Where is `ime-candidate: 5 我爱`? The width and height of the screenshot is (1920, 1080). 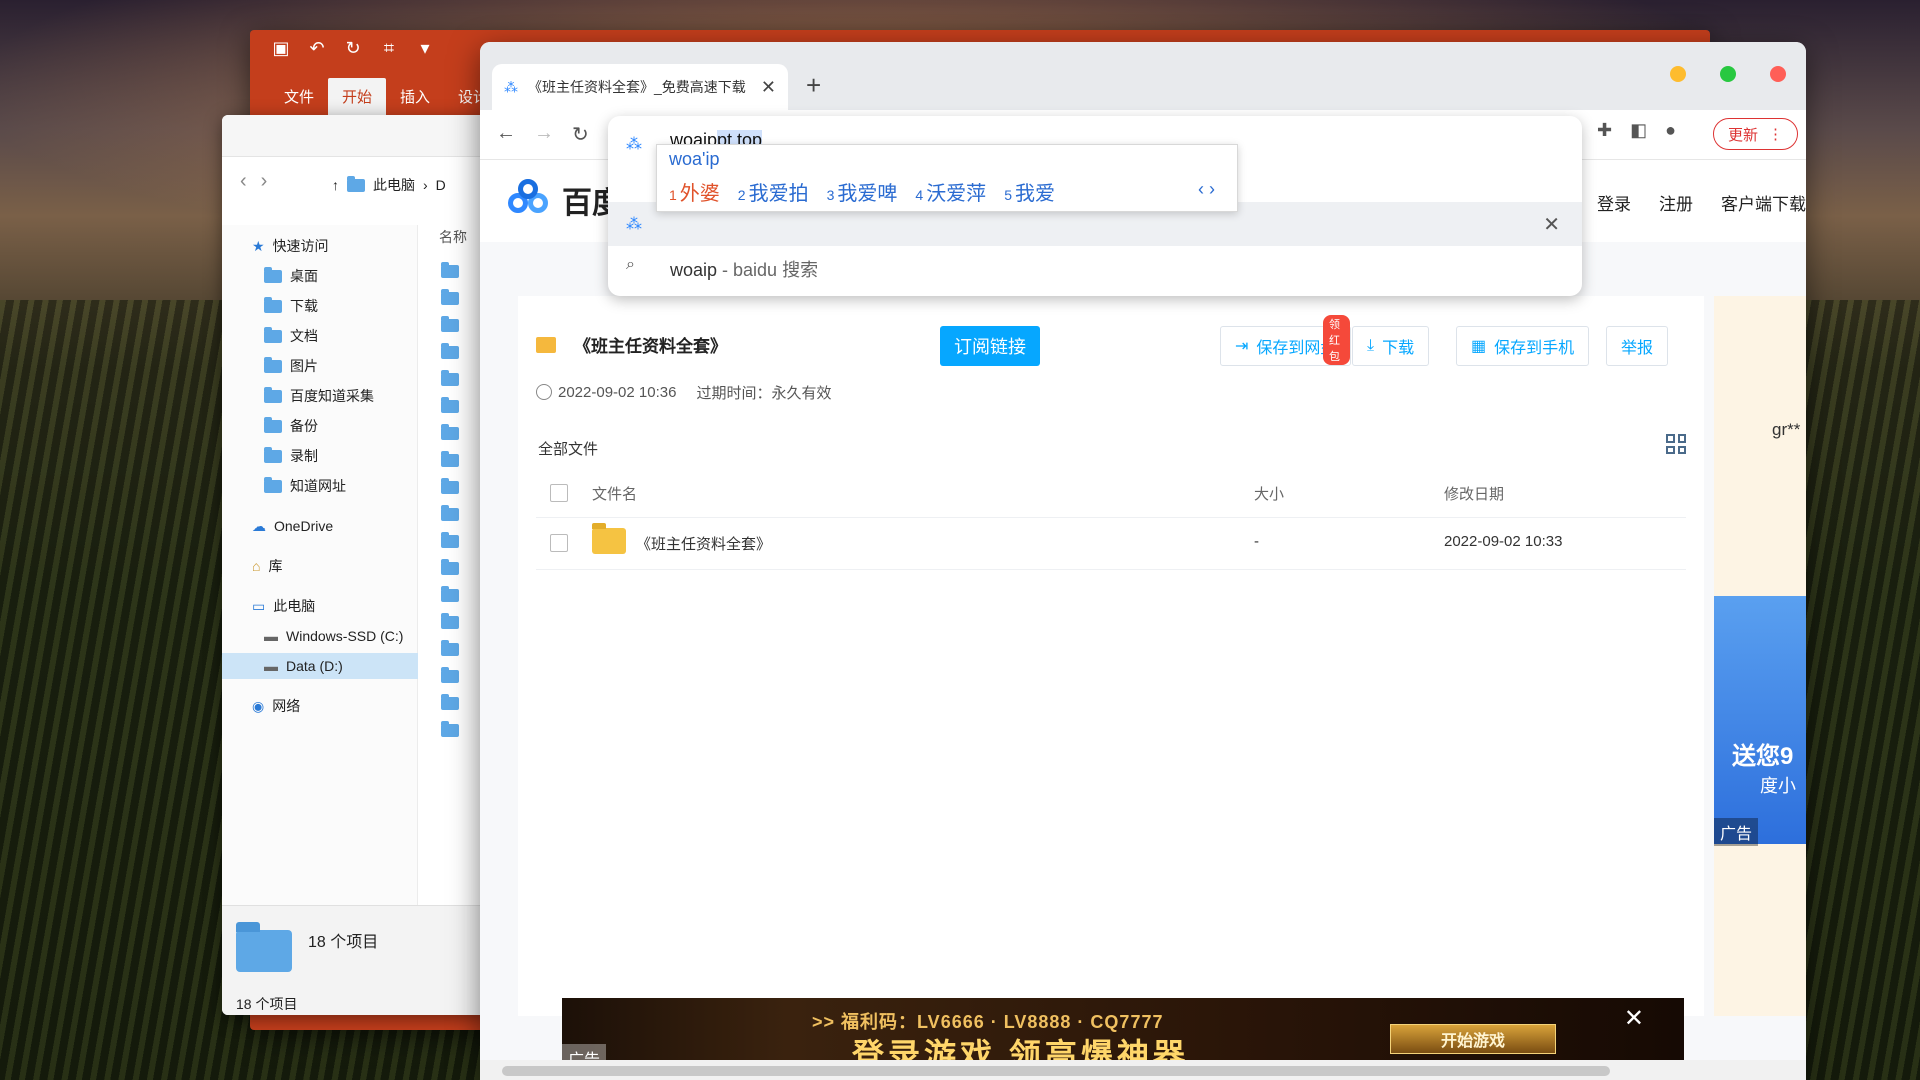
ime-candidate: 5 我爱 is located at coordinates (1029, 191).